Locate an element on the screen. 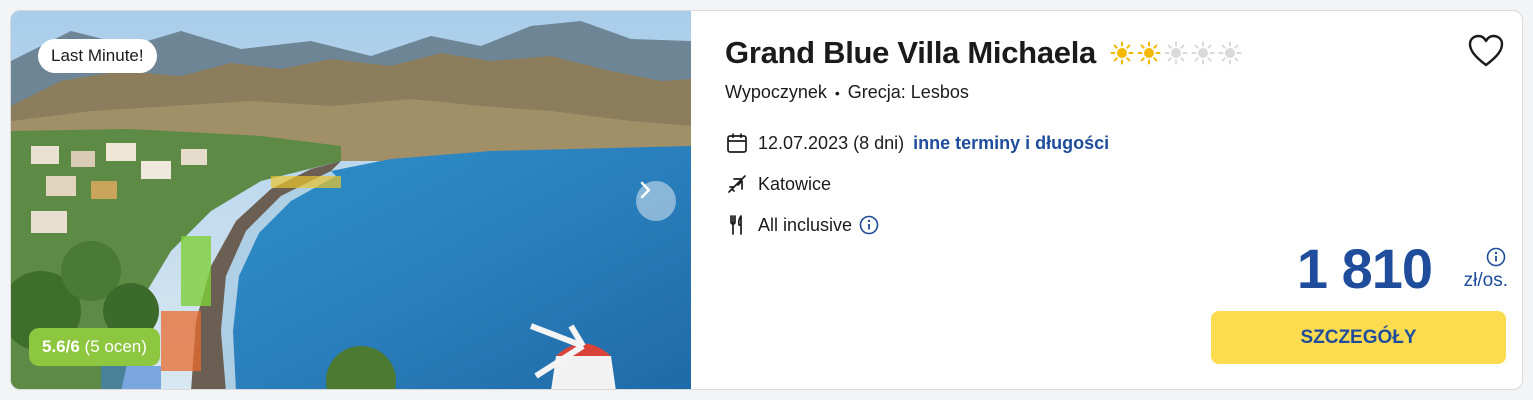 This screenshot has width=1533, height=400. hotel-category-suns is located at coordinates (1176, 53).